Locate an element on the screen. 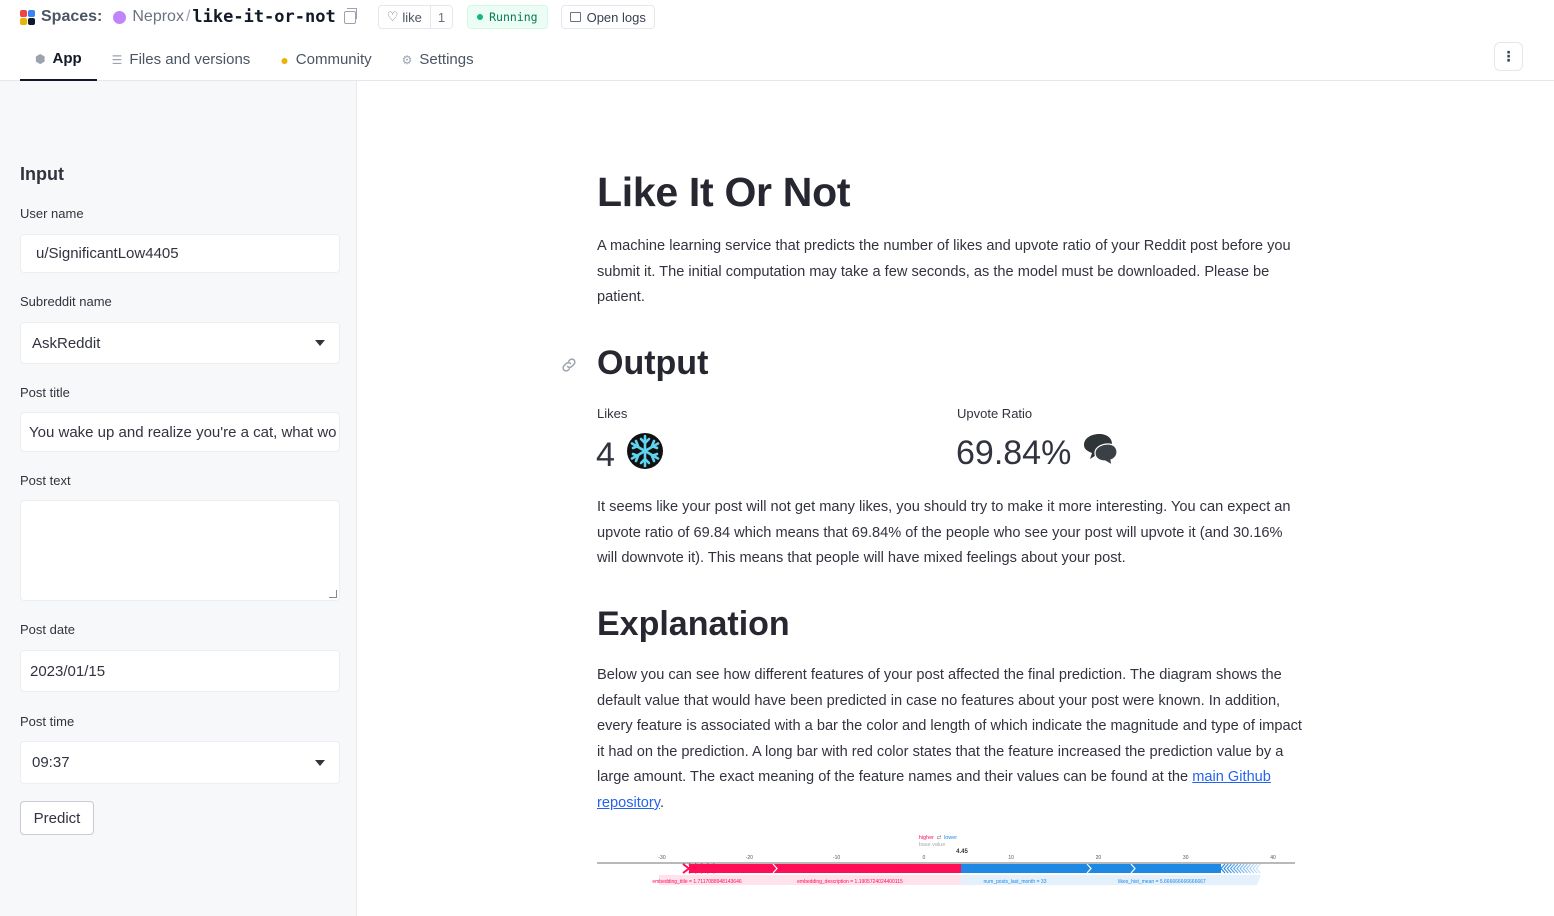 This screenshot has height=916, width=1554. force-plot-lower-arrow is located at coordinates (1258, 868).